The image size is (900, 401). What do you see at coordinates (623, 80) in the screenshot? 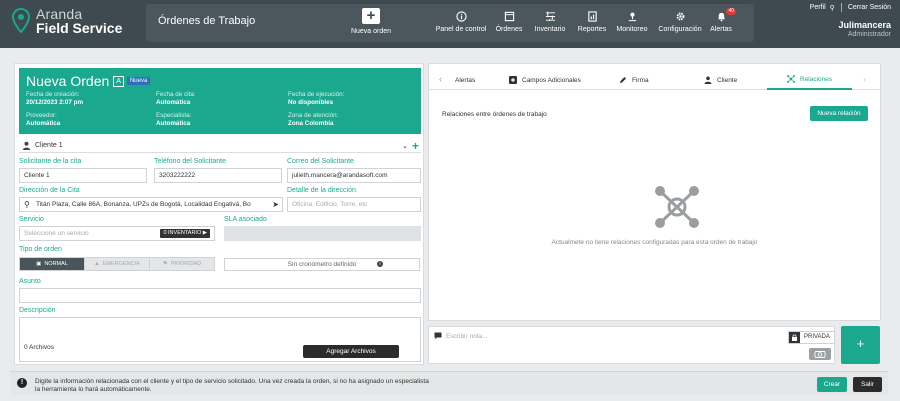
I see `pen-icon` at bounding box center [623, 80].